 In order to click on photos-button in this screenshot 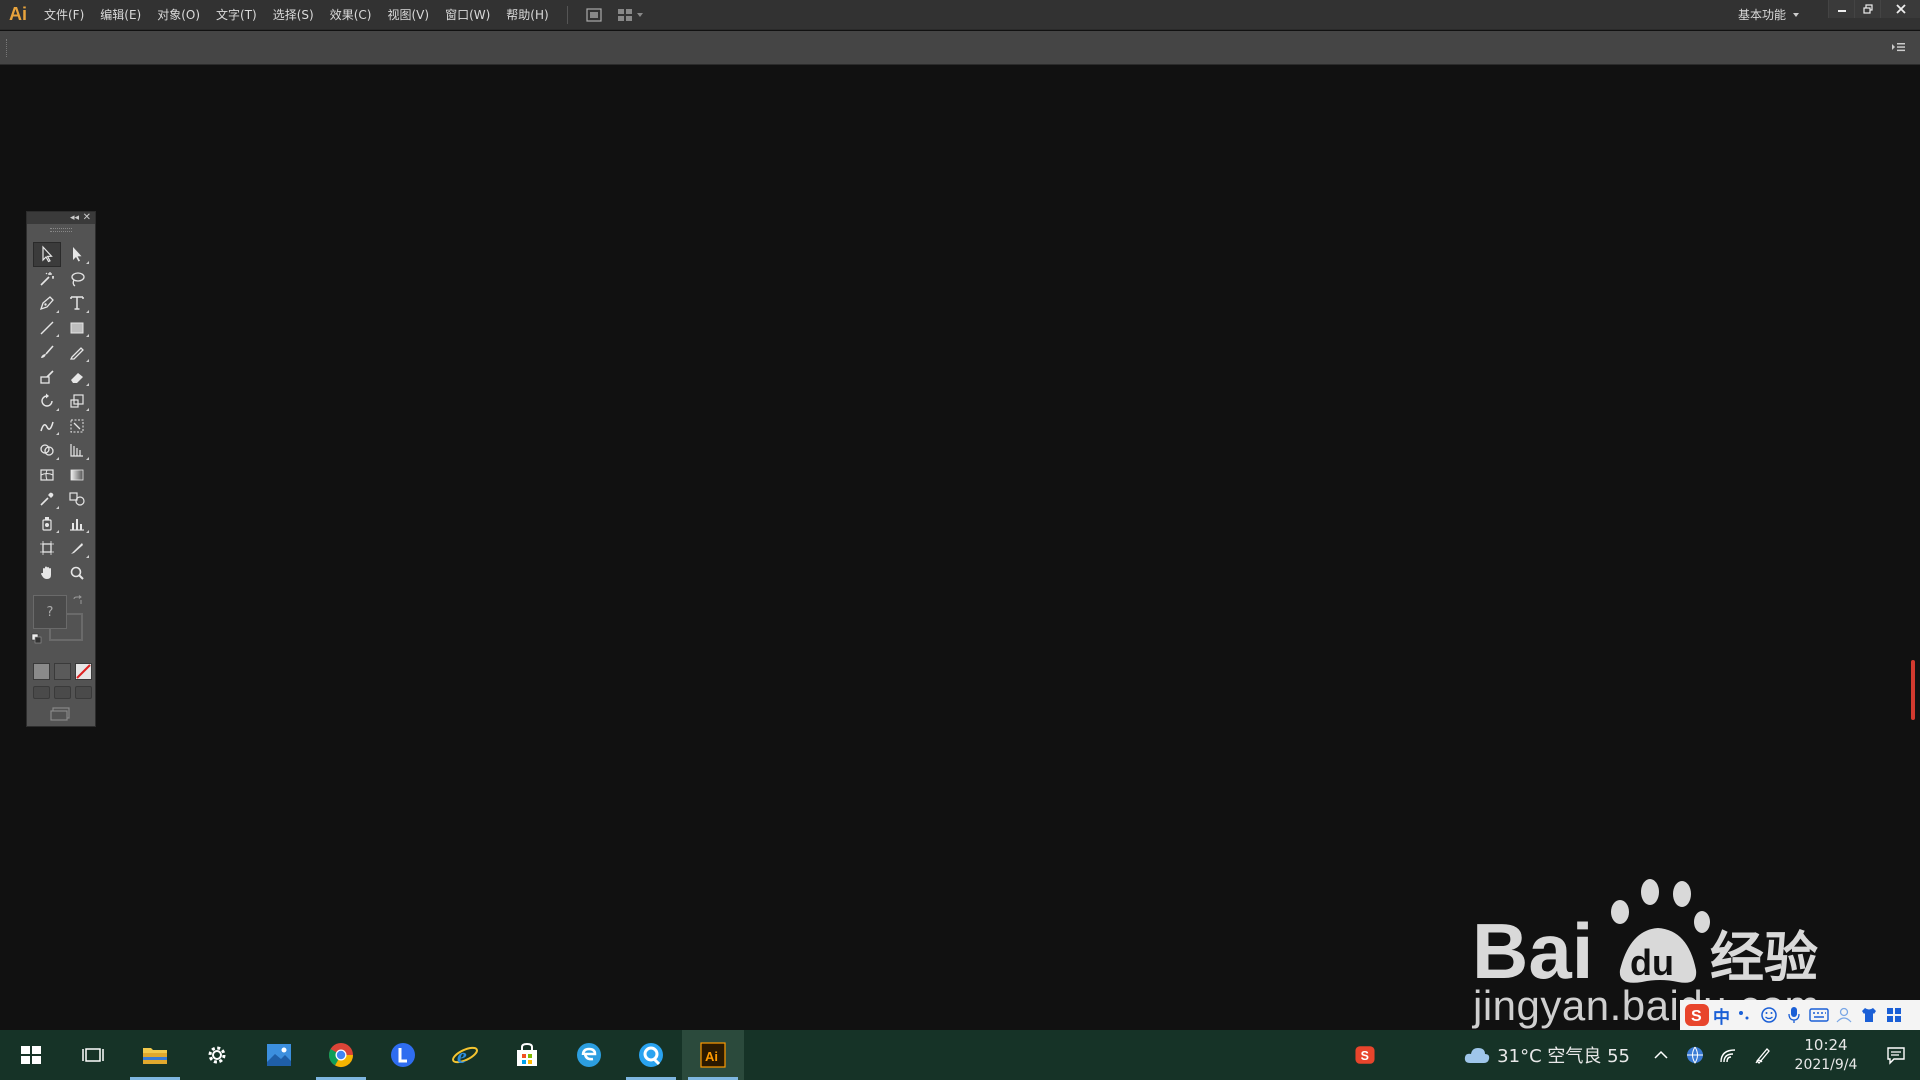, I will do `click(279, 1055)`.